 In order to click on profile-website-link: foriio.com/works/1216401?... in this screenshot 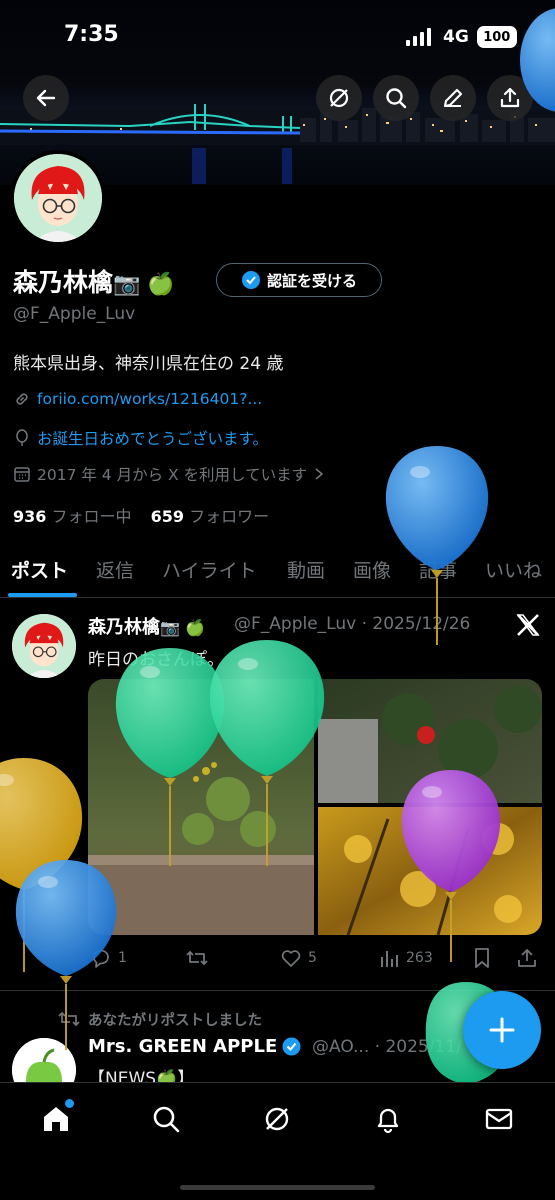, I will do `click(149, 399)`.